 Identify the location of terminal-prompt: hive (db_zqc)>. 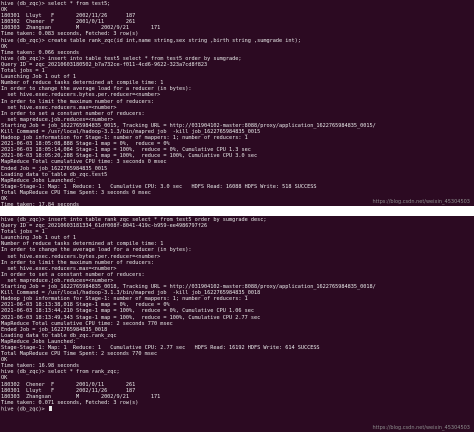
(24, 409).